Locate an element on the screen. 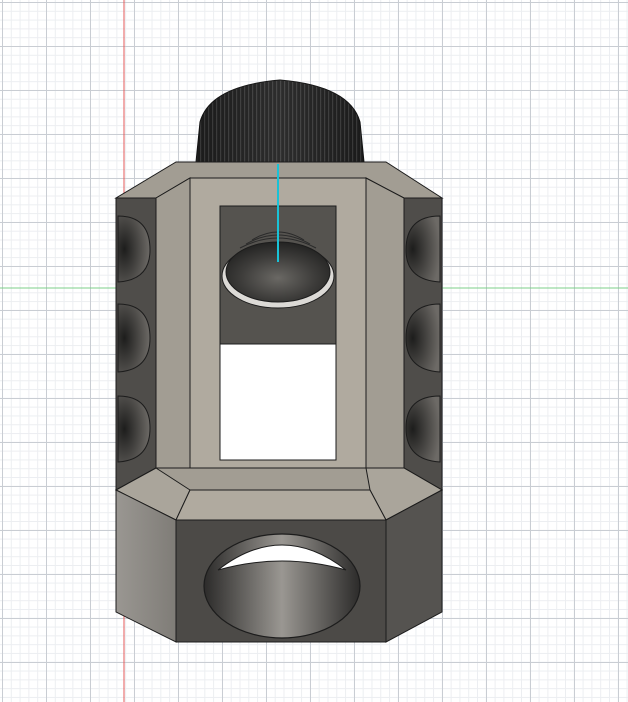  left-side-ports is located at coordinates (134, 339).